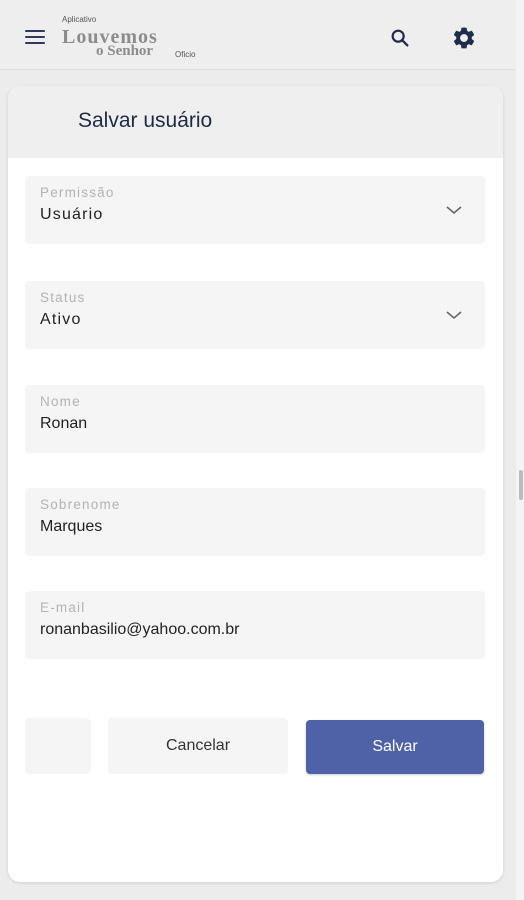  What do you see at coordinates (63, 424) in the screenshot?
I see `first-name-value: Ronan` at bounding box center [63, 424].